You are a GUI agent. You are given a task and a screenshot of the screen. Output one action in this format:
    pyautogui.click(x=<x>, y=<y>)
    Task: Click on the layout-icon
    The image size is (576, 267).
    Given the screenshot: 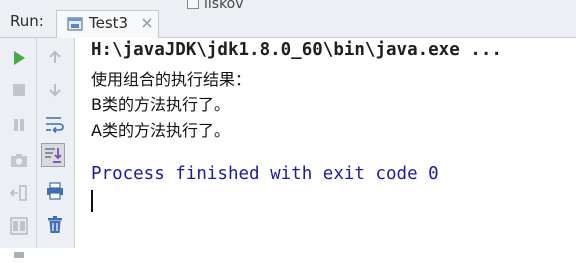 What is the action you would take?
    pyautogui.click(x=19, y=226)
    